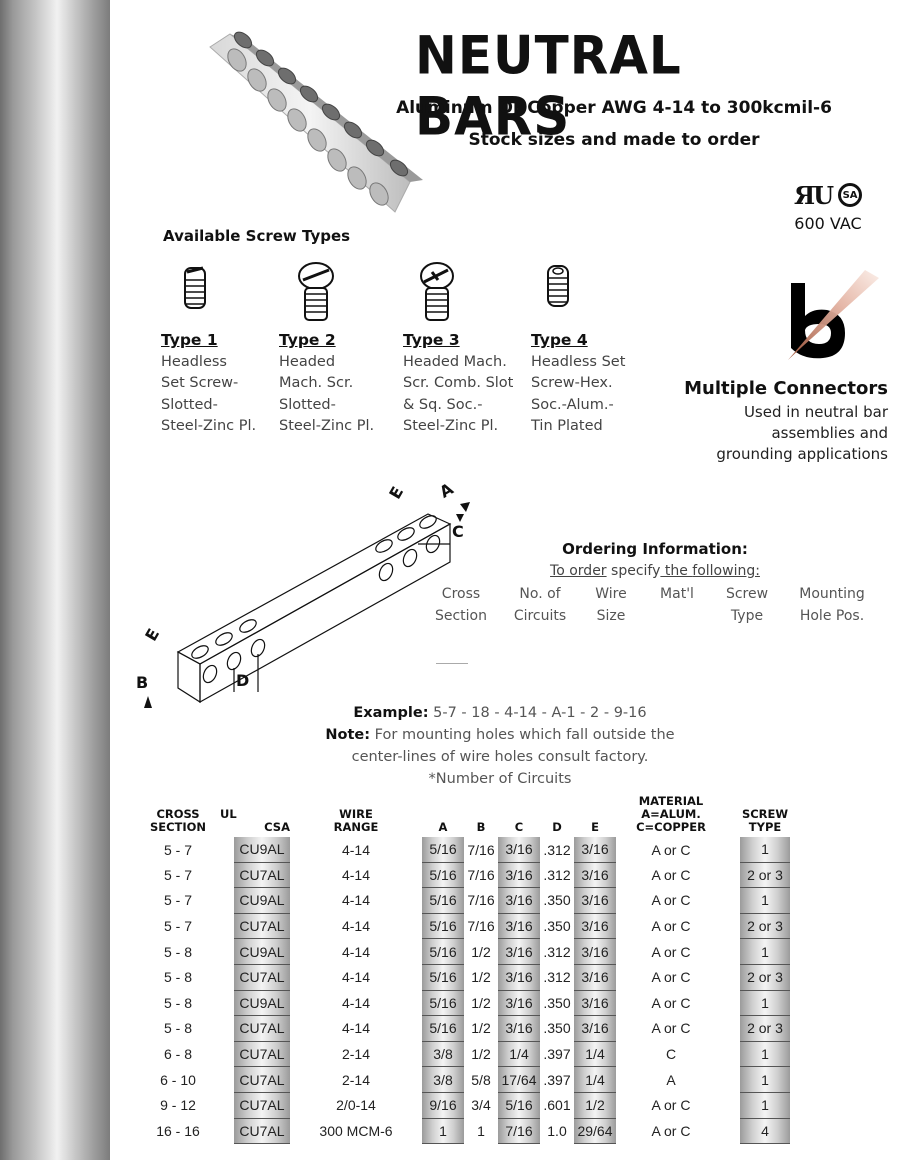 The height and width of the screenshot is (1160, 900). What do you see at coordinates (519, 827) in the screenshot?
I see `th-c: C` at bounding box center [519, 827].